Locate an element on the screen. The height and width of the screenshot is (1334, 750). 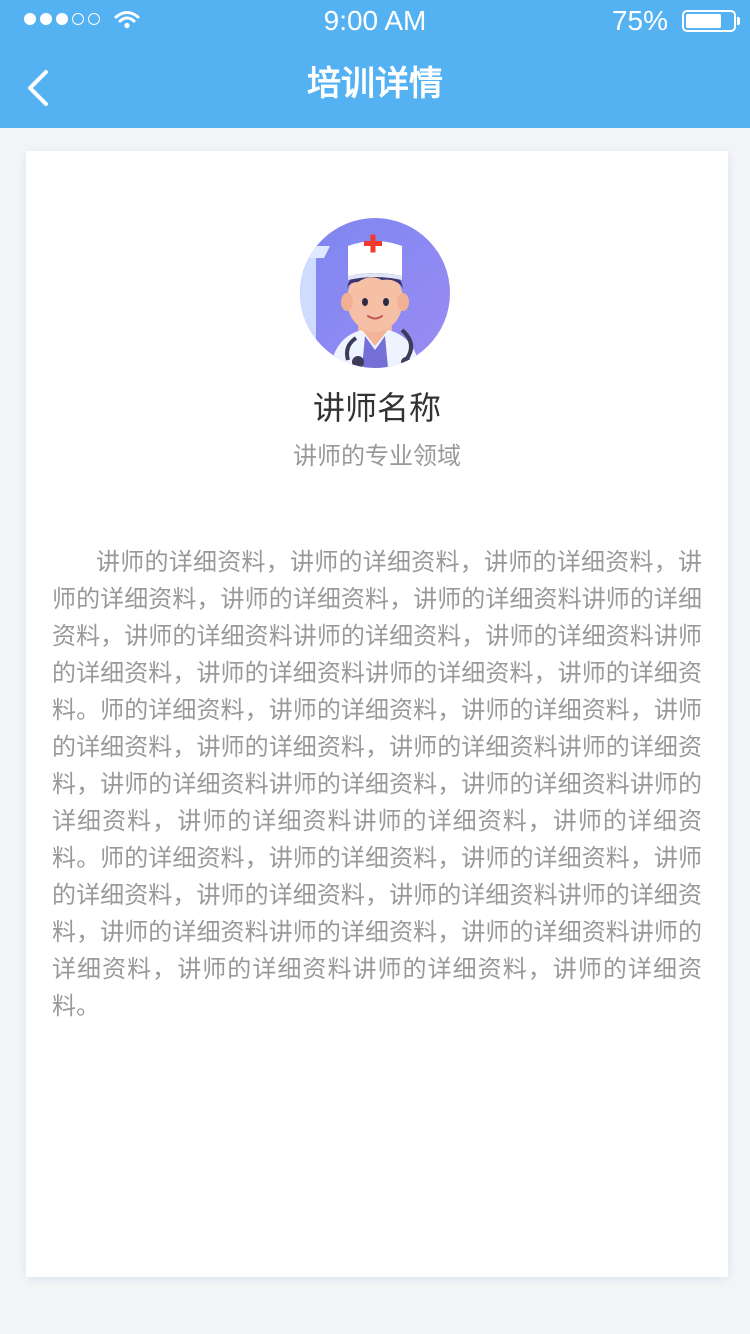
app-header: 9:00 AM 75% 培训详情 is located at coordinates (375, 64).